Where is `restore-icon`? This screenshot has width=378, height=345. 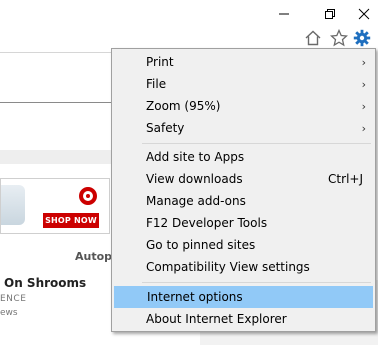 restore-icon is located at coordinates (330, 14).